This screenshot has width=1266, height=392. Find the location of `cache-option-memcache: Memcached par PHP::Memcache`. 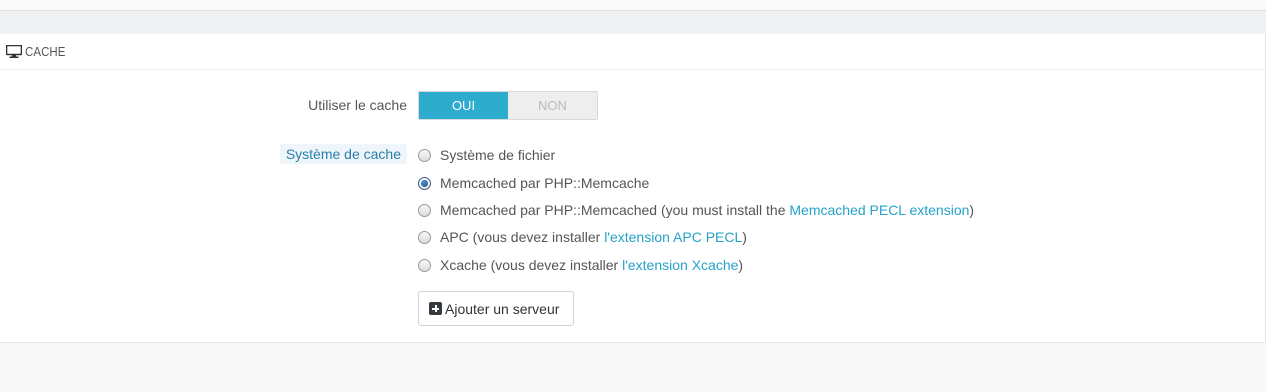

cache-option-memcache: Memcached par PHP::Memcache is located at coordinates (533, 183).